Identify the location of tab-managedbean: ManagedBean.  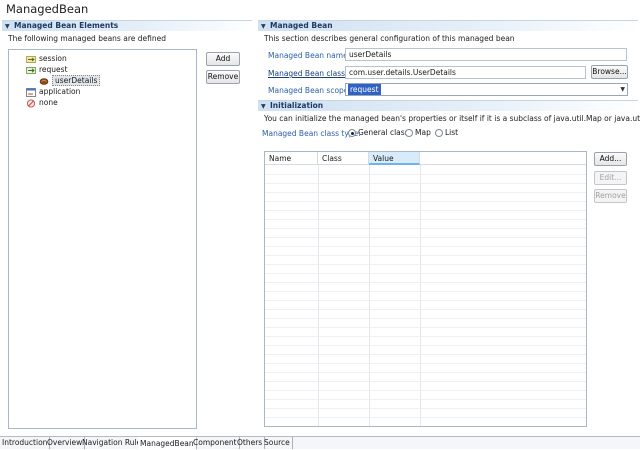
(167, 443).